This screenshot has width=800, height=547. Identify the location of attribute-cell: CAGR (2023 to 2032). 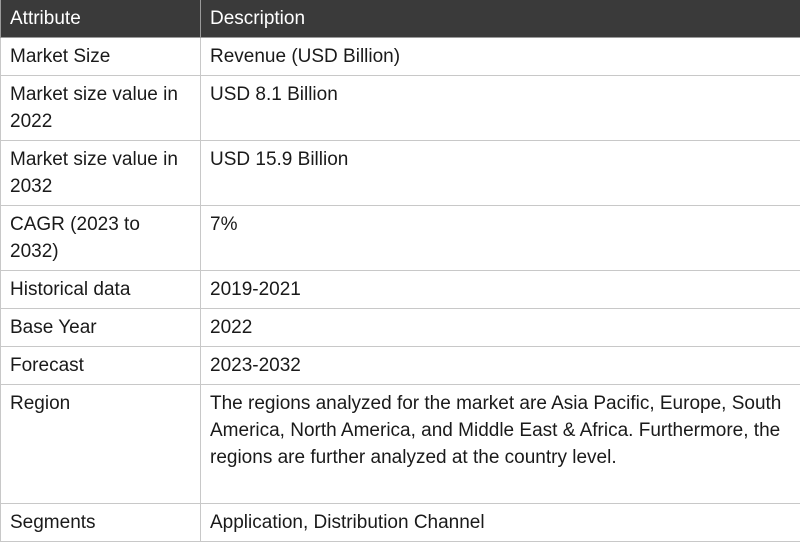
(100, 238).